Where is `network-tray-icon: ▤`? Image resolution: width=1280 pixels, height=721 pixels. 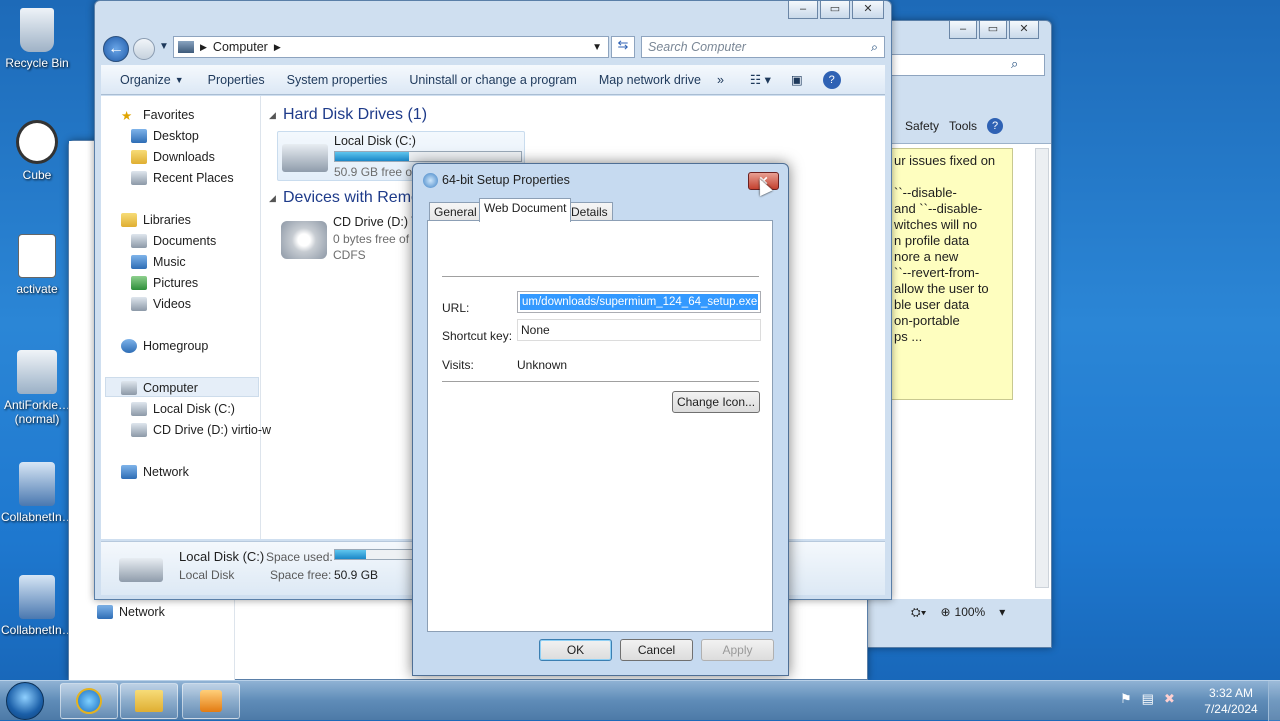 network-tray-icon: ▤ is located at coordinates (1148, 699).